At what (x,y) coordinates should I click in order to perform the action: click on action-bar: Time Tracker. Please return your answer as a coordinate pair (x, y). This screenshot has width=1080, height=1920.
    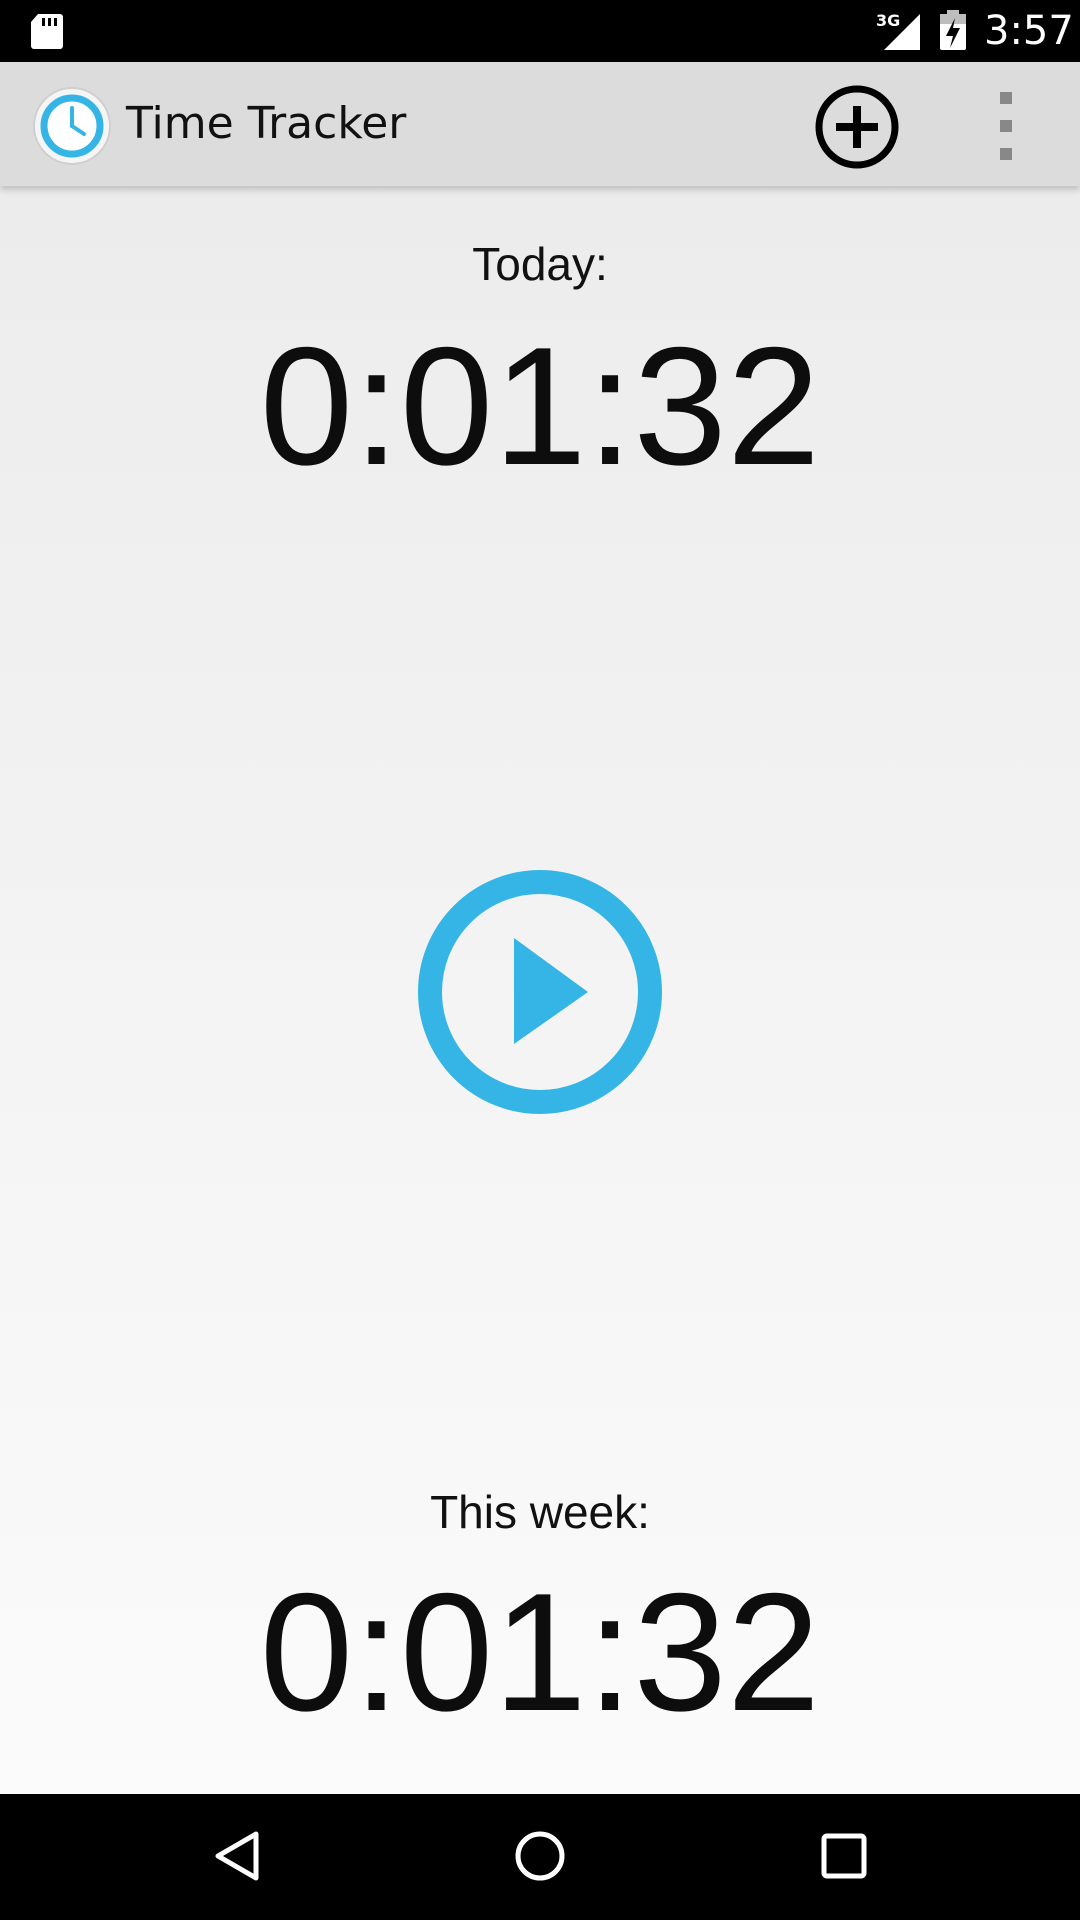
    Looking at the image, I should click on (540, 124).